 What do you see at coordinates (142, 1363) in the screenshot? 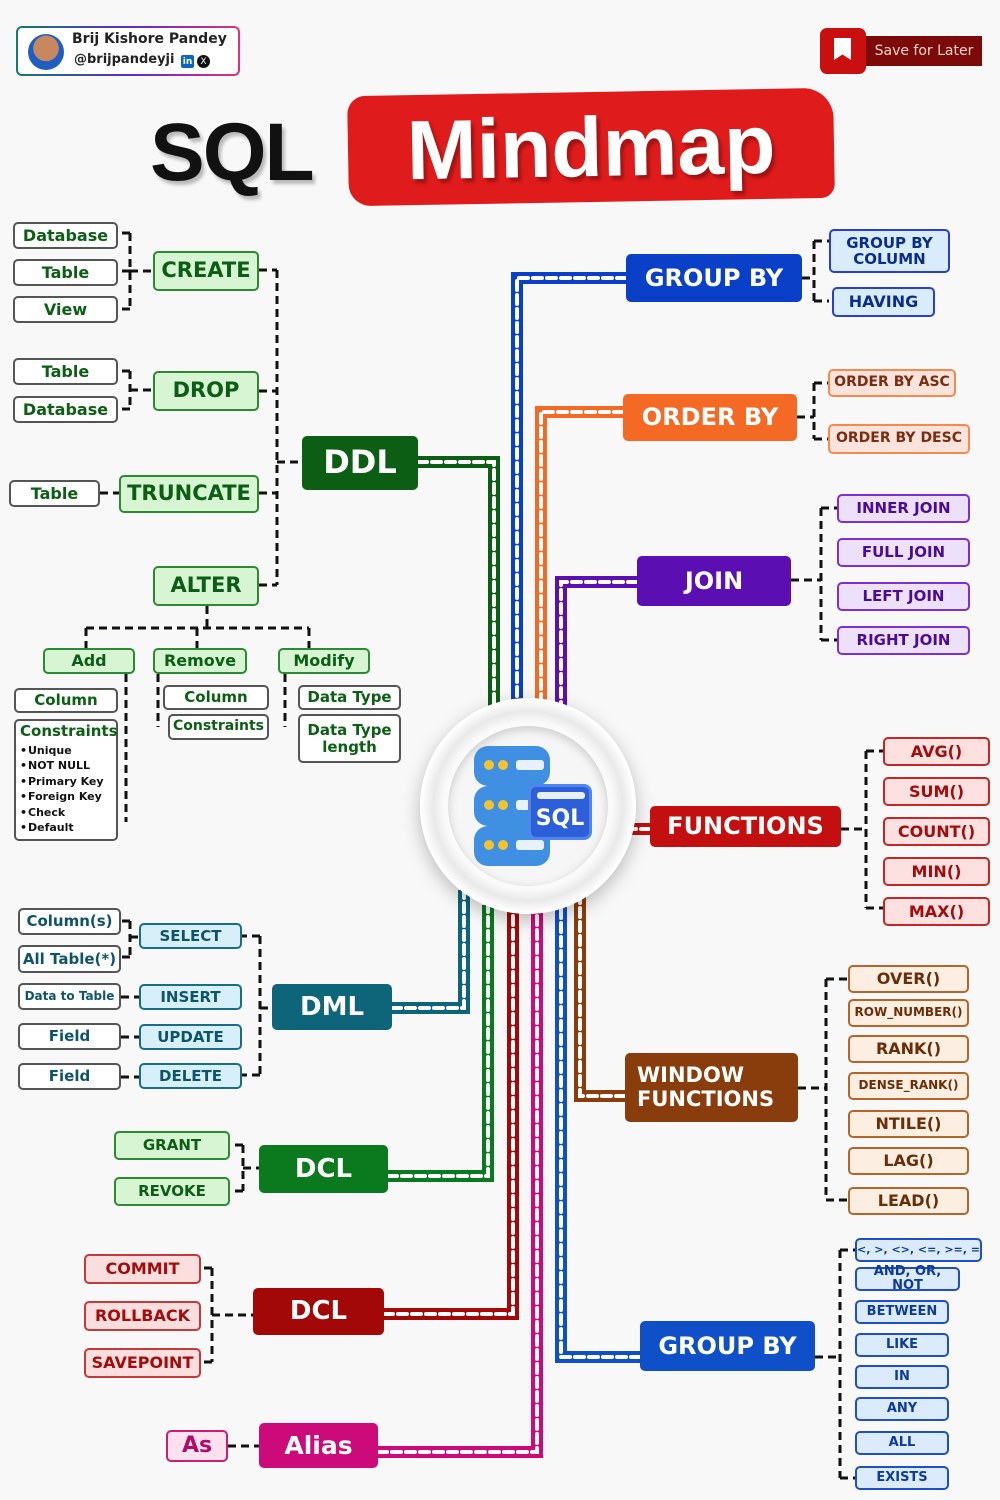
I see `tcl-item: SAVEPOINT` at bounding box center [142, 1363].